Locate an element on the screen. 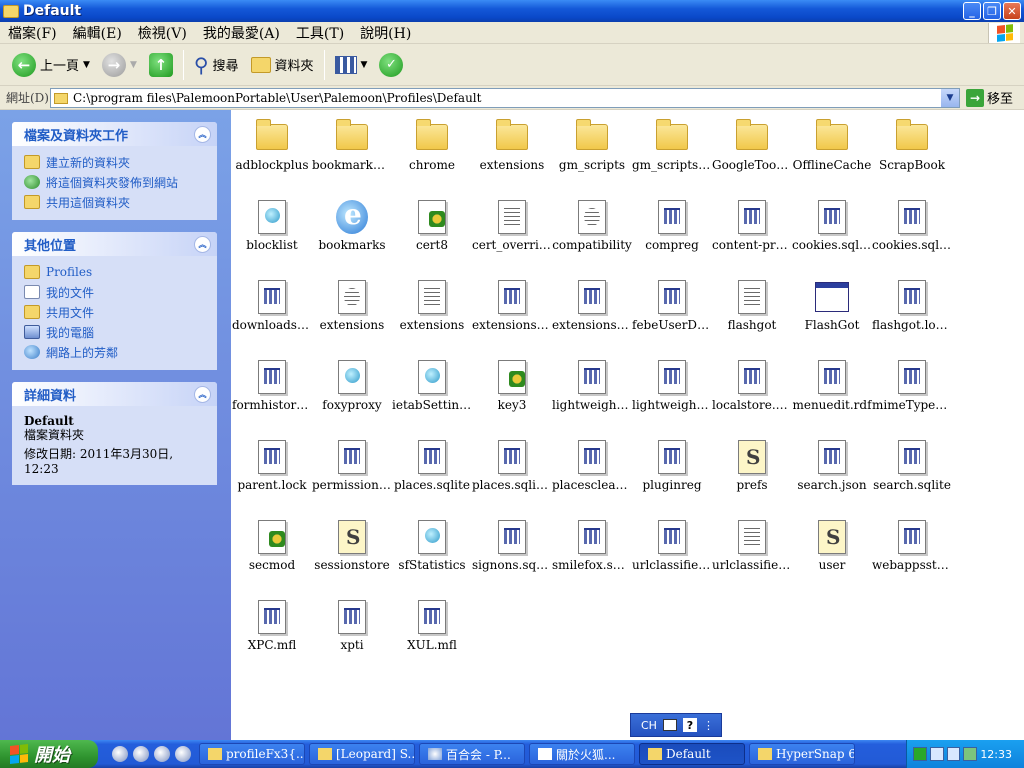 This screenshot has width=1024, height=768. taskbar-button: HyperSnap 6 is located at coordinates (802, 754).